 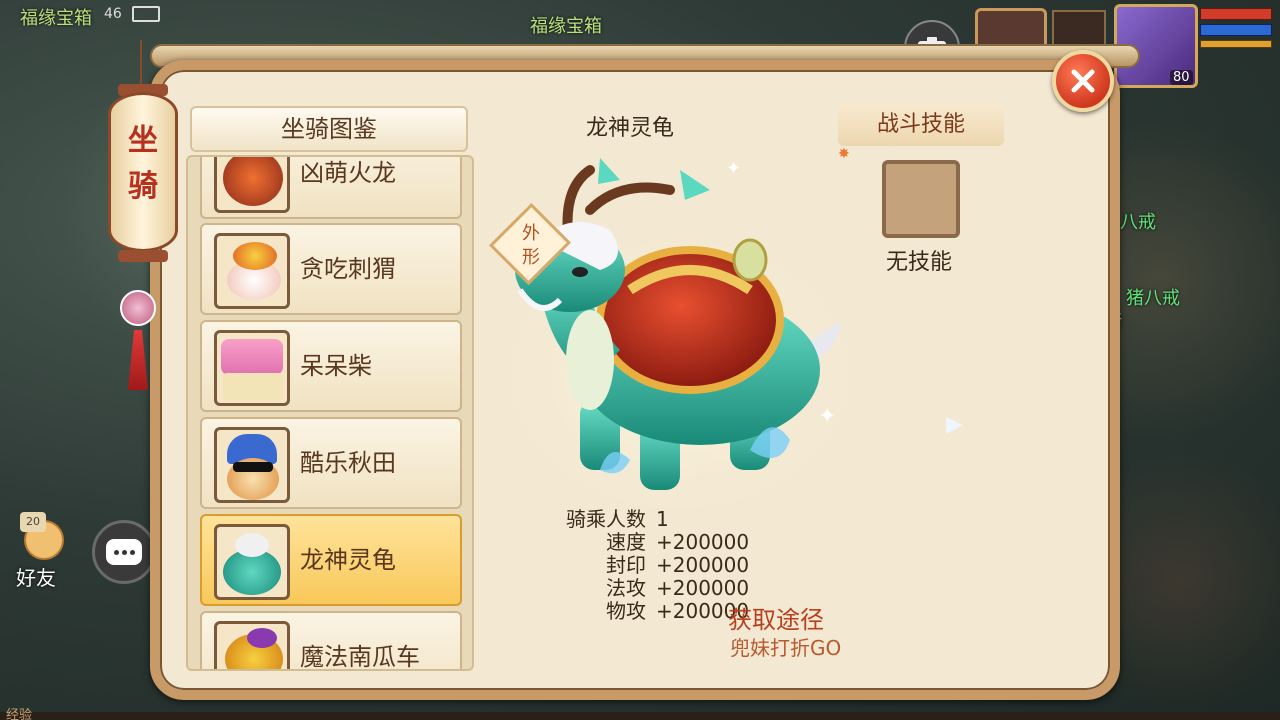 What do you see at coordinates (844, 154) in the screenshot?
I see `sparkle-icon: ✸` at bounding box center [844, 154].